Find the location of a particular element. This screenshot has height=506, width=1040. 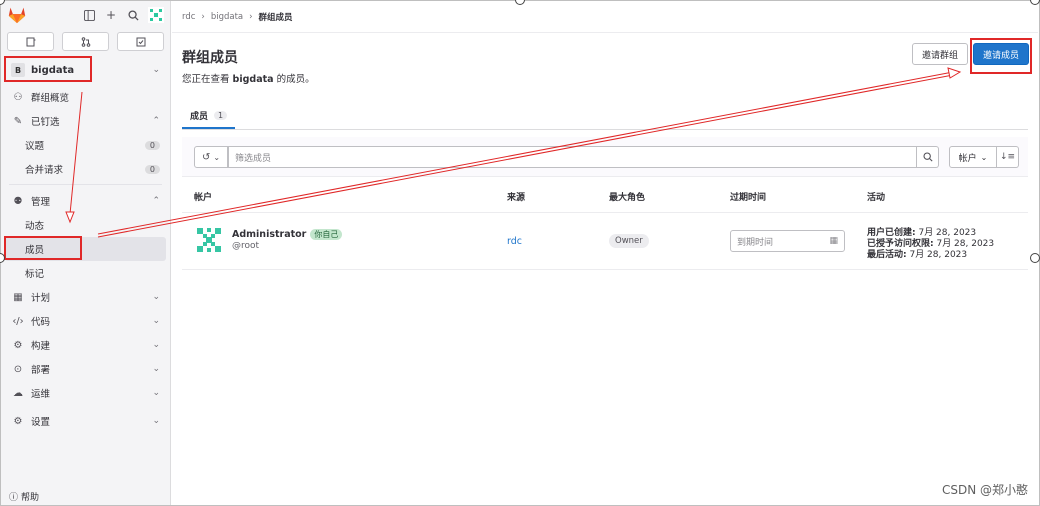

nav-label: 议题 is located at coordinates (35, 146).